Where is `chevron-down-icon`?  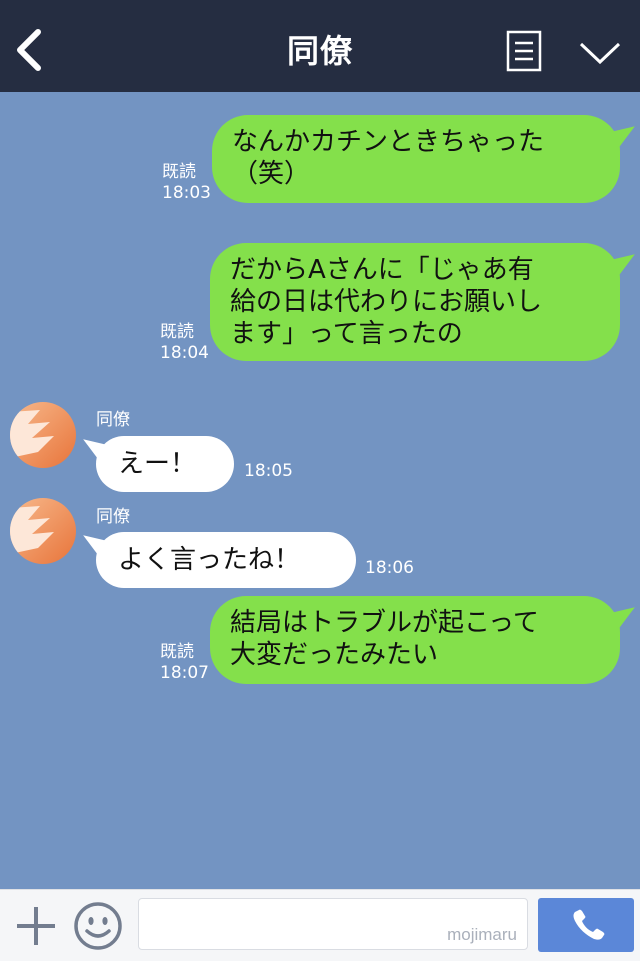
chevron-down-icon is located at coordinates (600, 51).